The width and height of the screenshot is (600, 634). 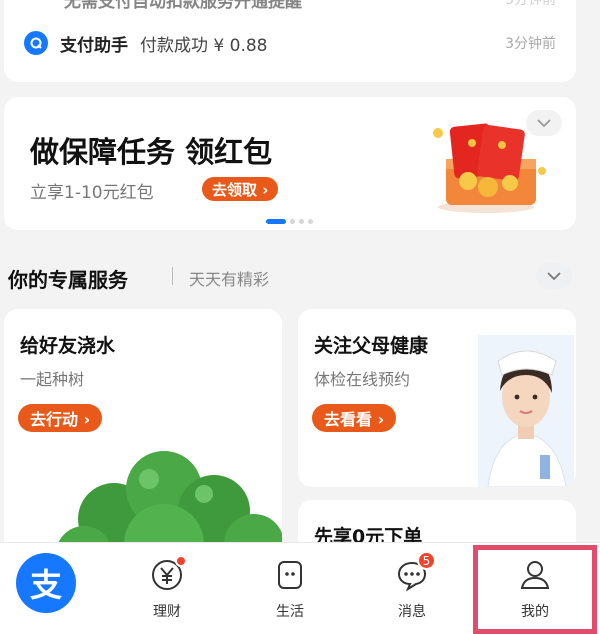 I want to click on highlight-box, so click(x=535, y=589).